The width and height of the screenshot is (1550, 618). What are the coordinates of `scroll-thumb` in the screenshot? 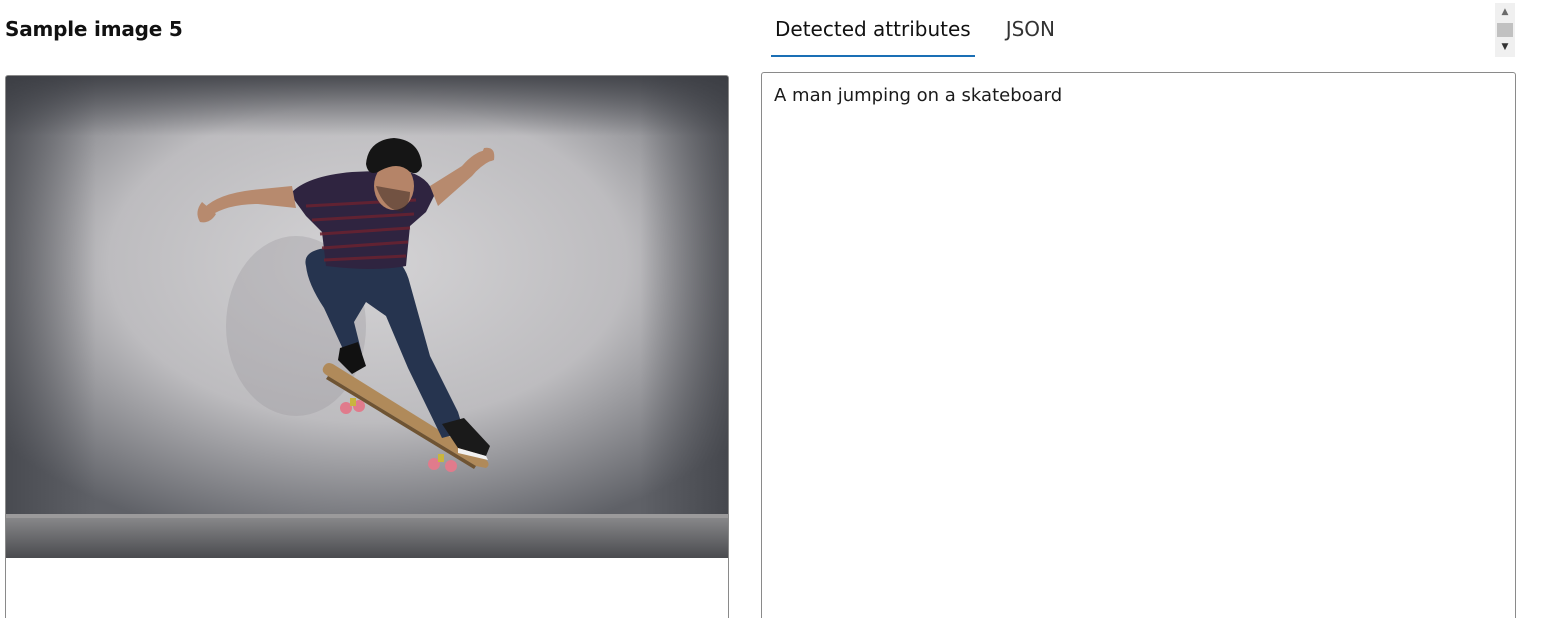 It's located at (1505, 30).